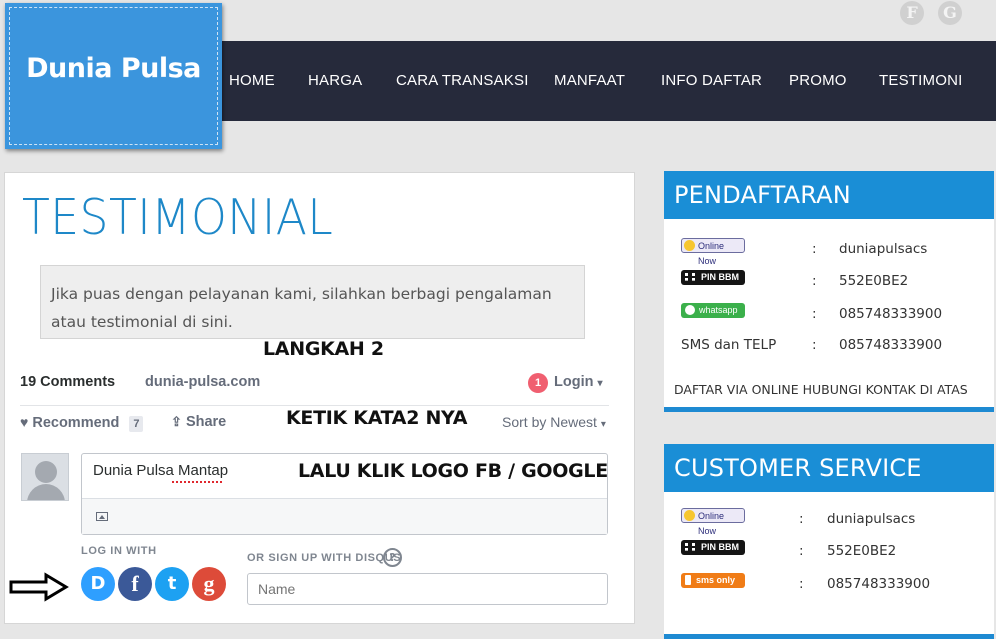 The width and height of the screenshot is (996, 639). Describe the element at coordinates (202, 382) in the screenshot. I see `tab-site: dunia-pulsa.com` at that location.